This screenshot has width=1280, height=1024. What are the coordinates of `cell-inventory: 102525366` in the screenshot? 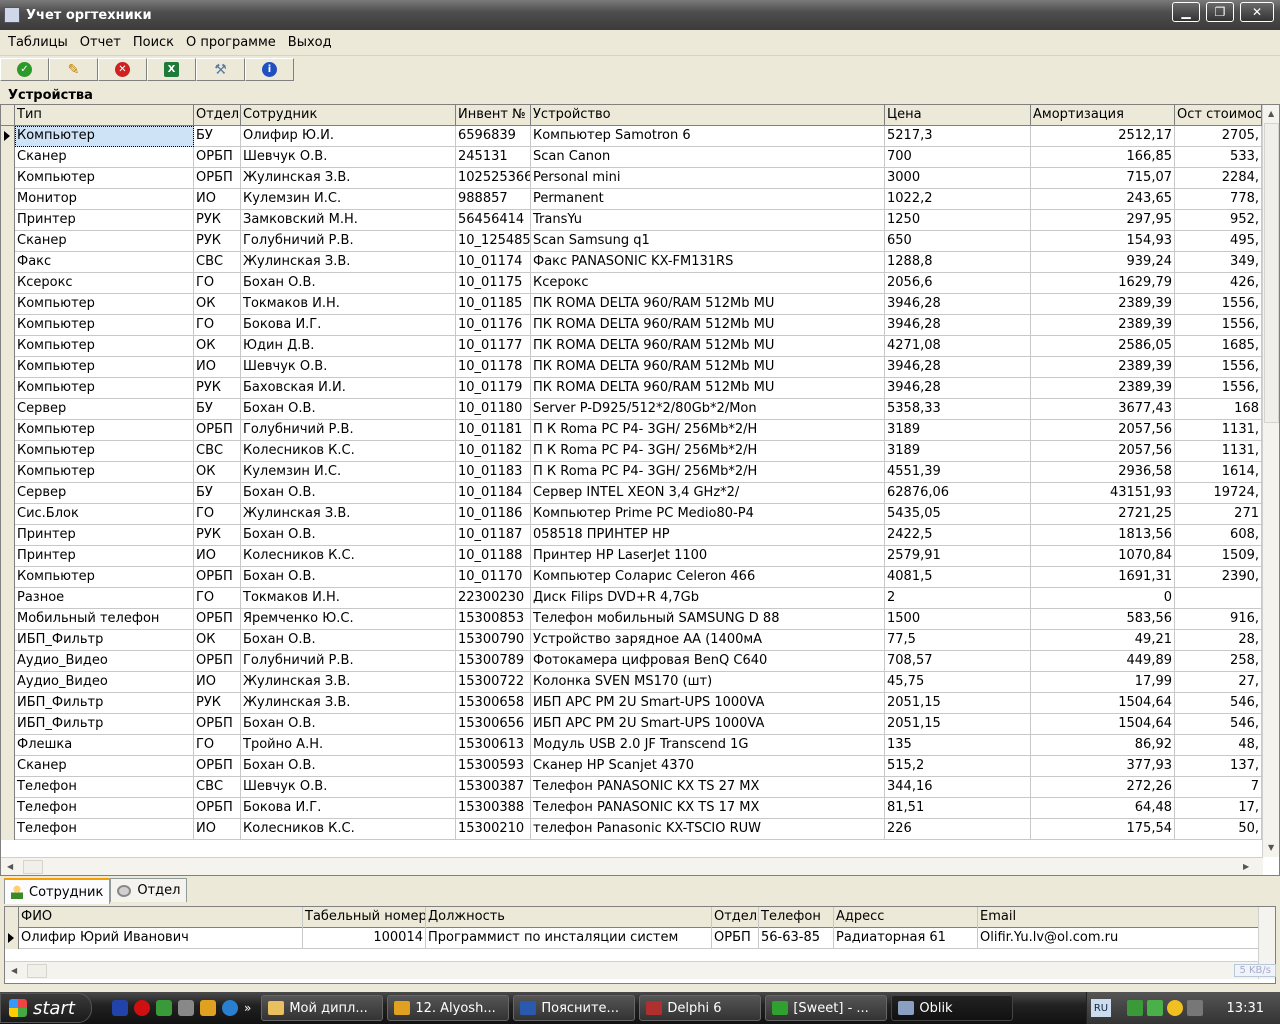 It's located at (493, 178).